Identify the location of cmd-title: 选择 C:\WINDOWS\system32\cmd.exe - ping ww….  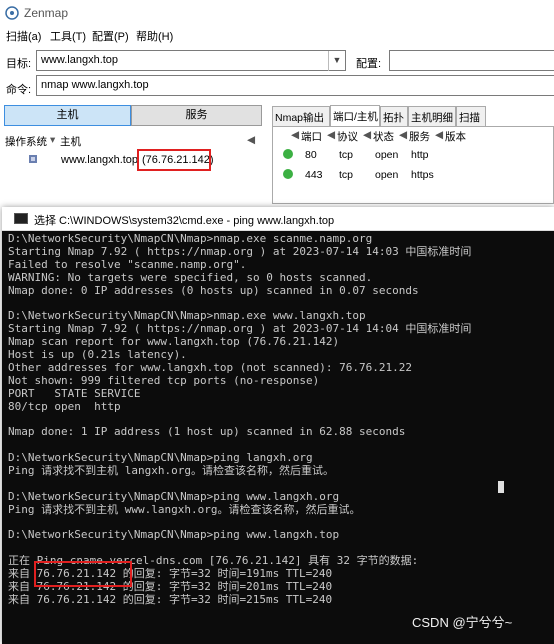
(184, 221).